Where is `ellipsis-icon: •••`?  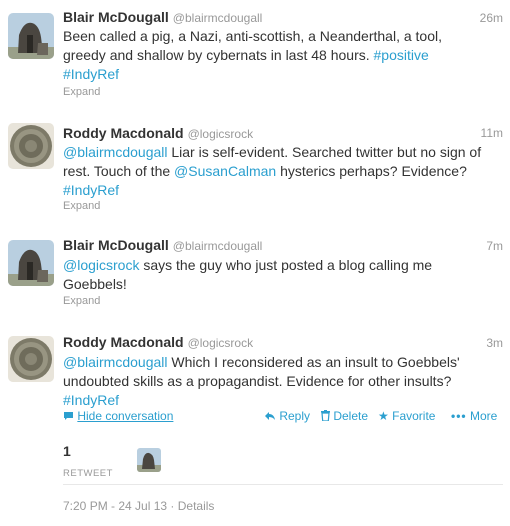 ellipsis-icon: ••• is located at coordinates (459, 416).